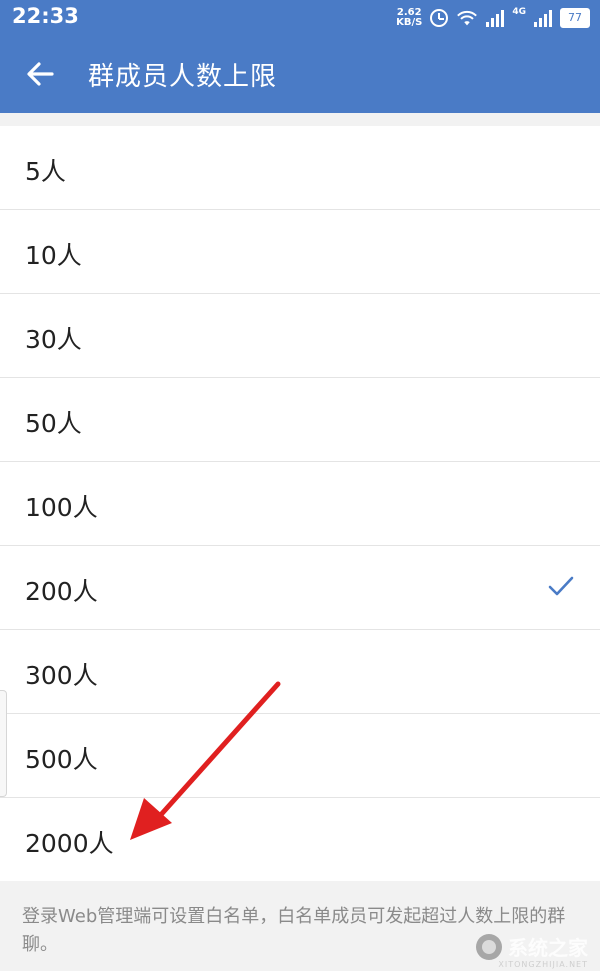 The height and width of the screenshot is (971, 600). What do you see at coordinates (205, 760) in the screenshot?
I see `annotation-arrow` at bounding box center [205, 760].